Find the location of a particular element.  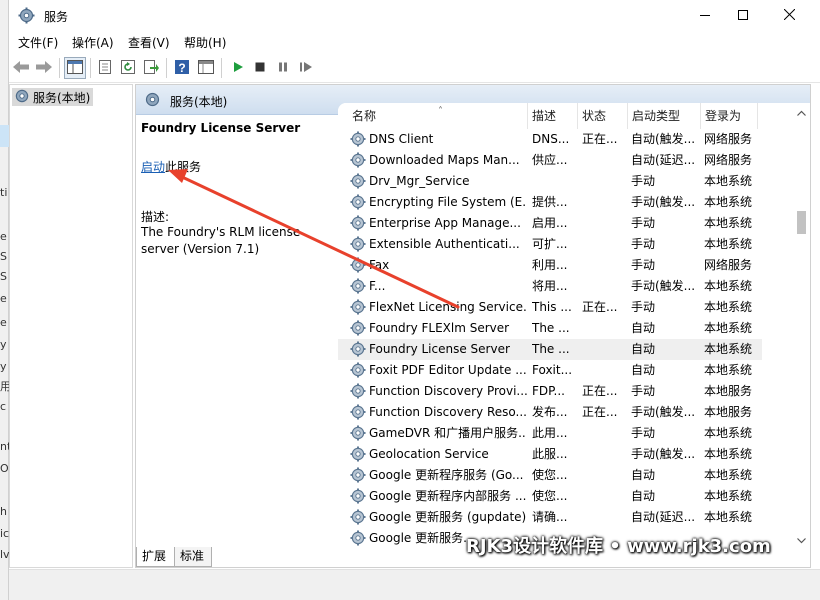

close-button is located at coordinates (789, 15).